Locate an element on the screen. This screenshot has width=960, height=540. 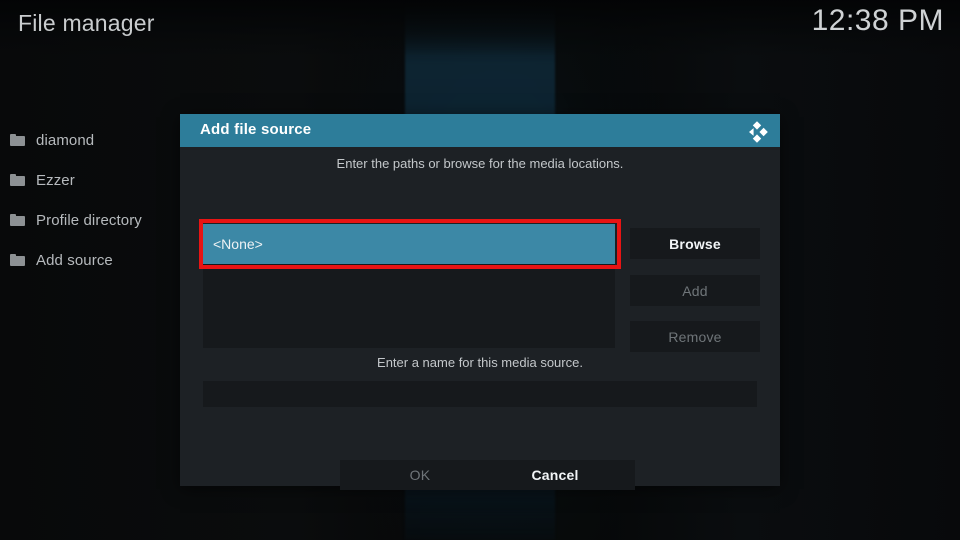
cancel-button: Cancel is located at coordinates (555, 475).